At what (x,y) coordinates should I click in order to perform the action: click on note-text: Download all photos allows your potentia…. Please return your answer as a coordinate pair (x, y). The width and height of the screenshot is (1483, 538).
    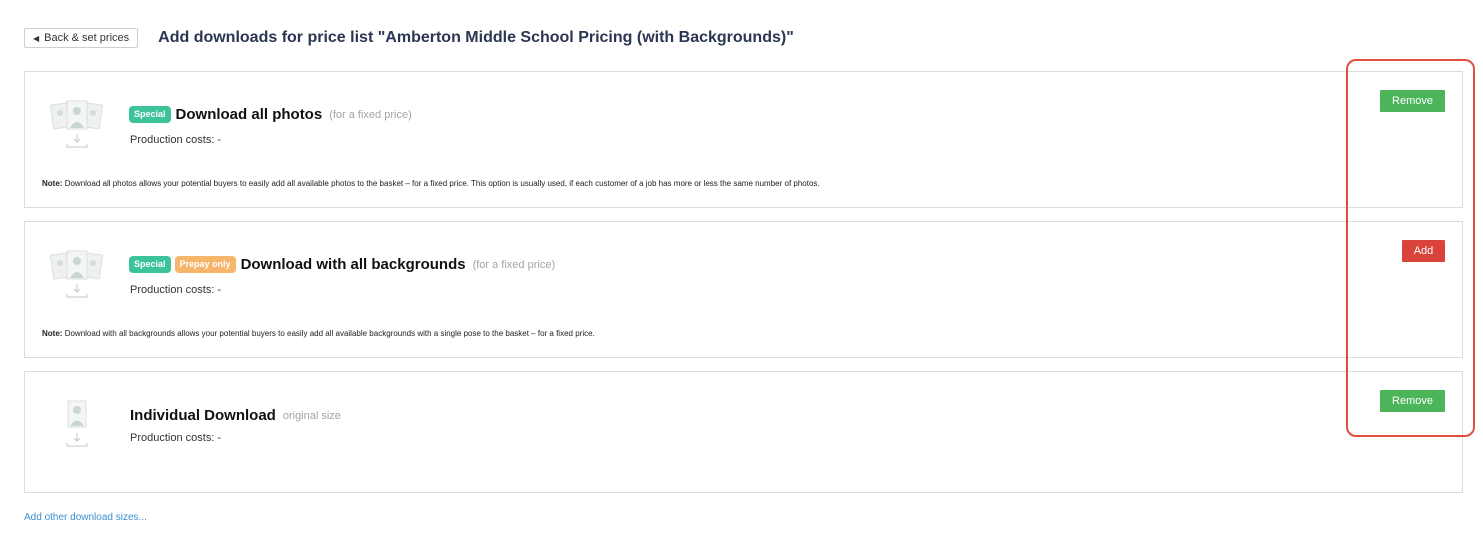
    Looking at the image, I should click on (442, 183).